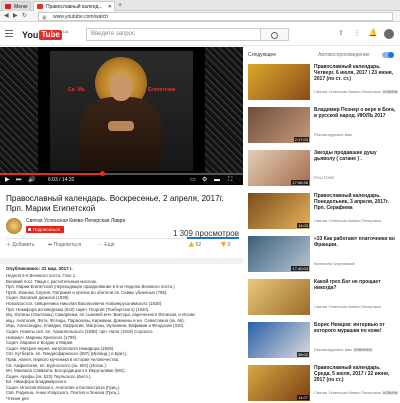 The height and width of the screenshot is (403, 400). Describe the element at coordinates (334, 263) in the screenshot. I see `recommended-channel: Вячеслав Черновский` at that location.